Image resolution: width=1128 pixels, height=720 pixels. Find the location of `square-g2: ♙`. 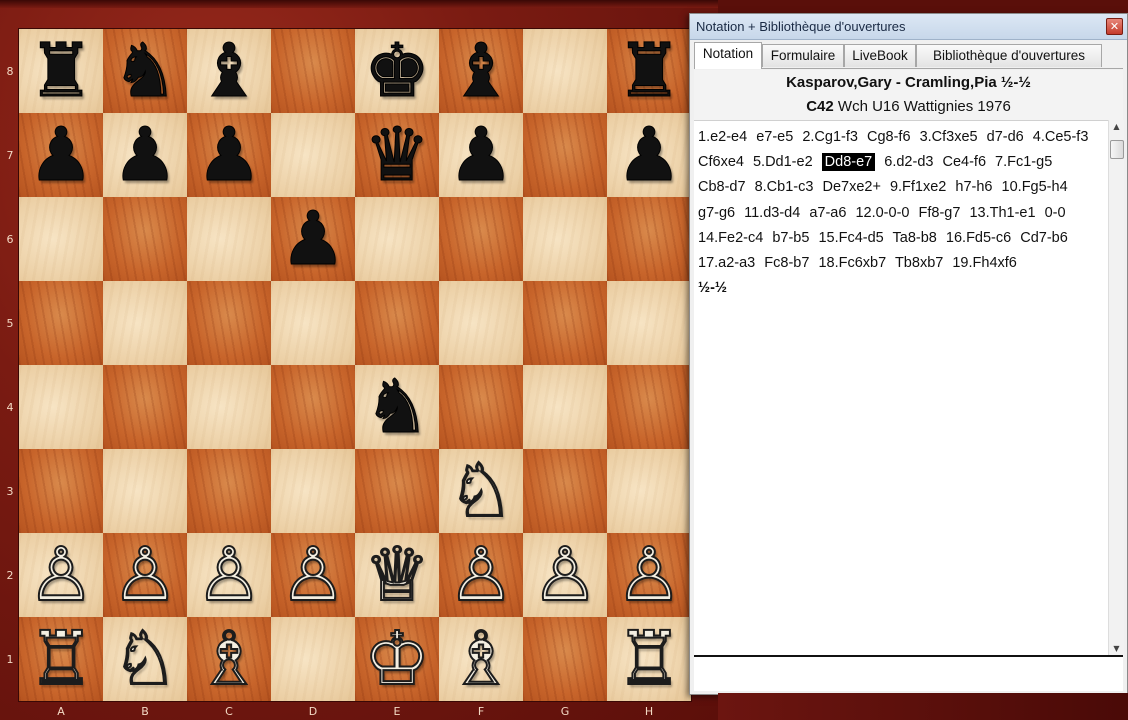

square-g2: ♙ is located at coordinates (565, 575).